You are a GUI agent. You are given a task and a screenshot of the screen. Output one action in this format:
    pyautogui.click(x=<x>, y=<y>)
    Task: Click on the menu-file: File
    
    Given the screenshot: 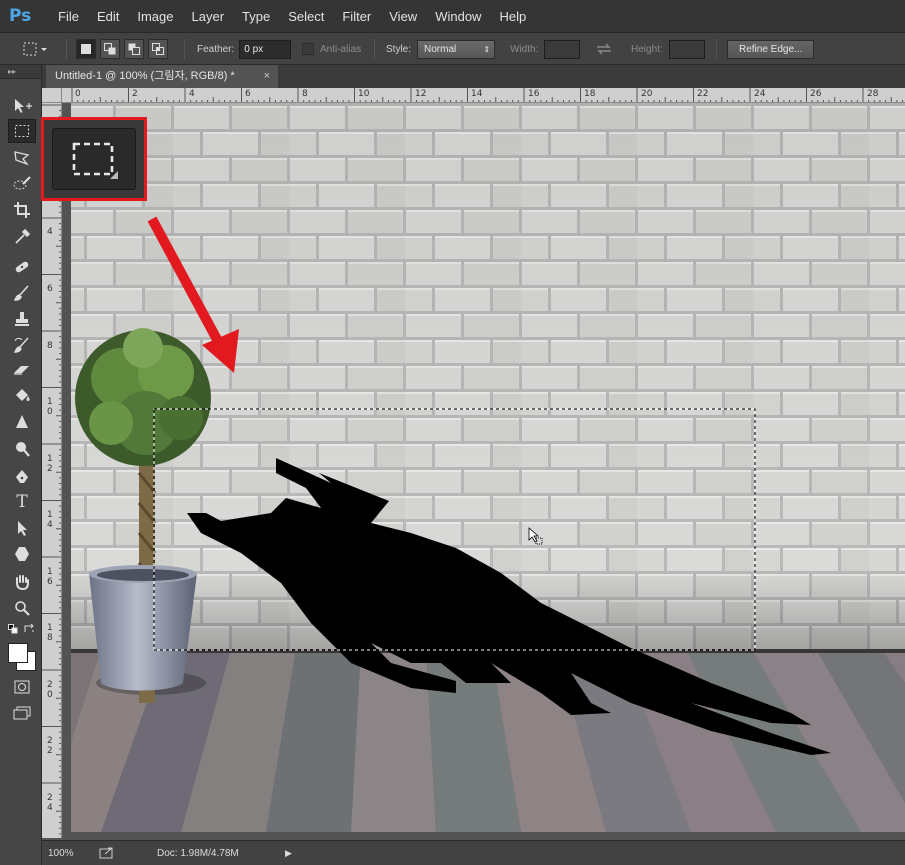 What is the action you would take?
    pyautogui.click(x=68, y=16)
    